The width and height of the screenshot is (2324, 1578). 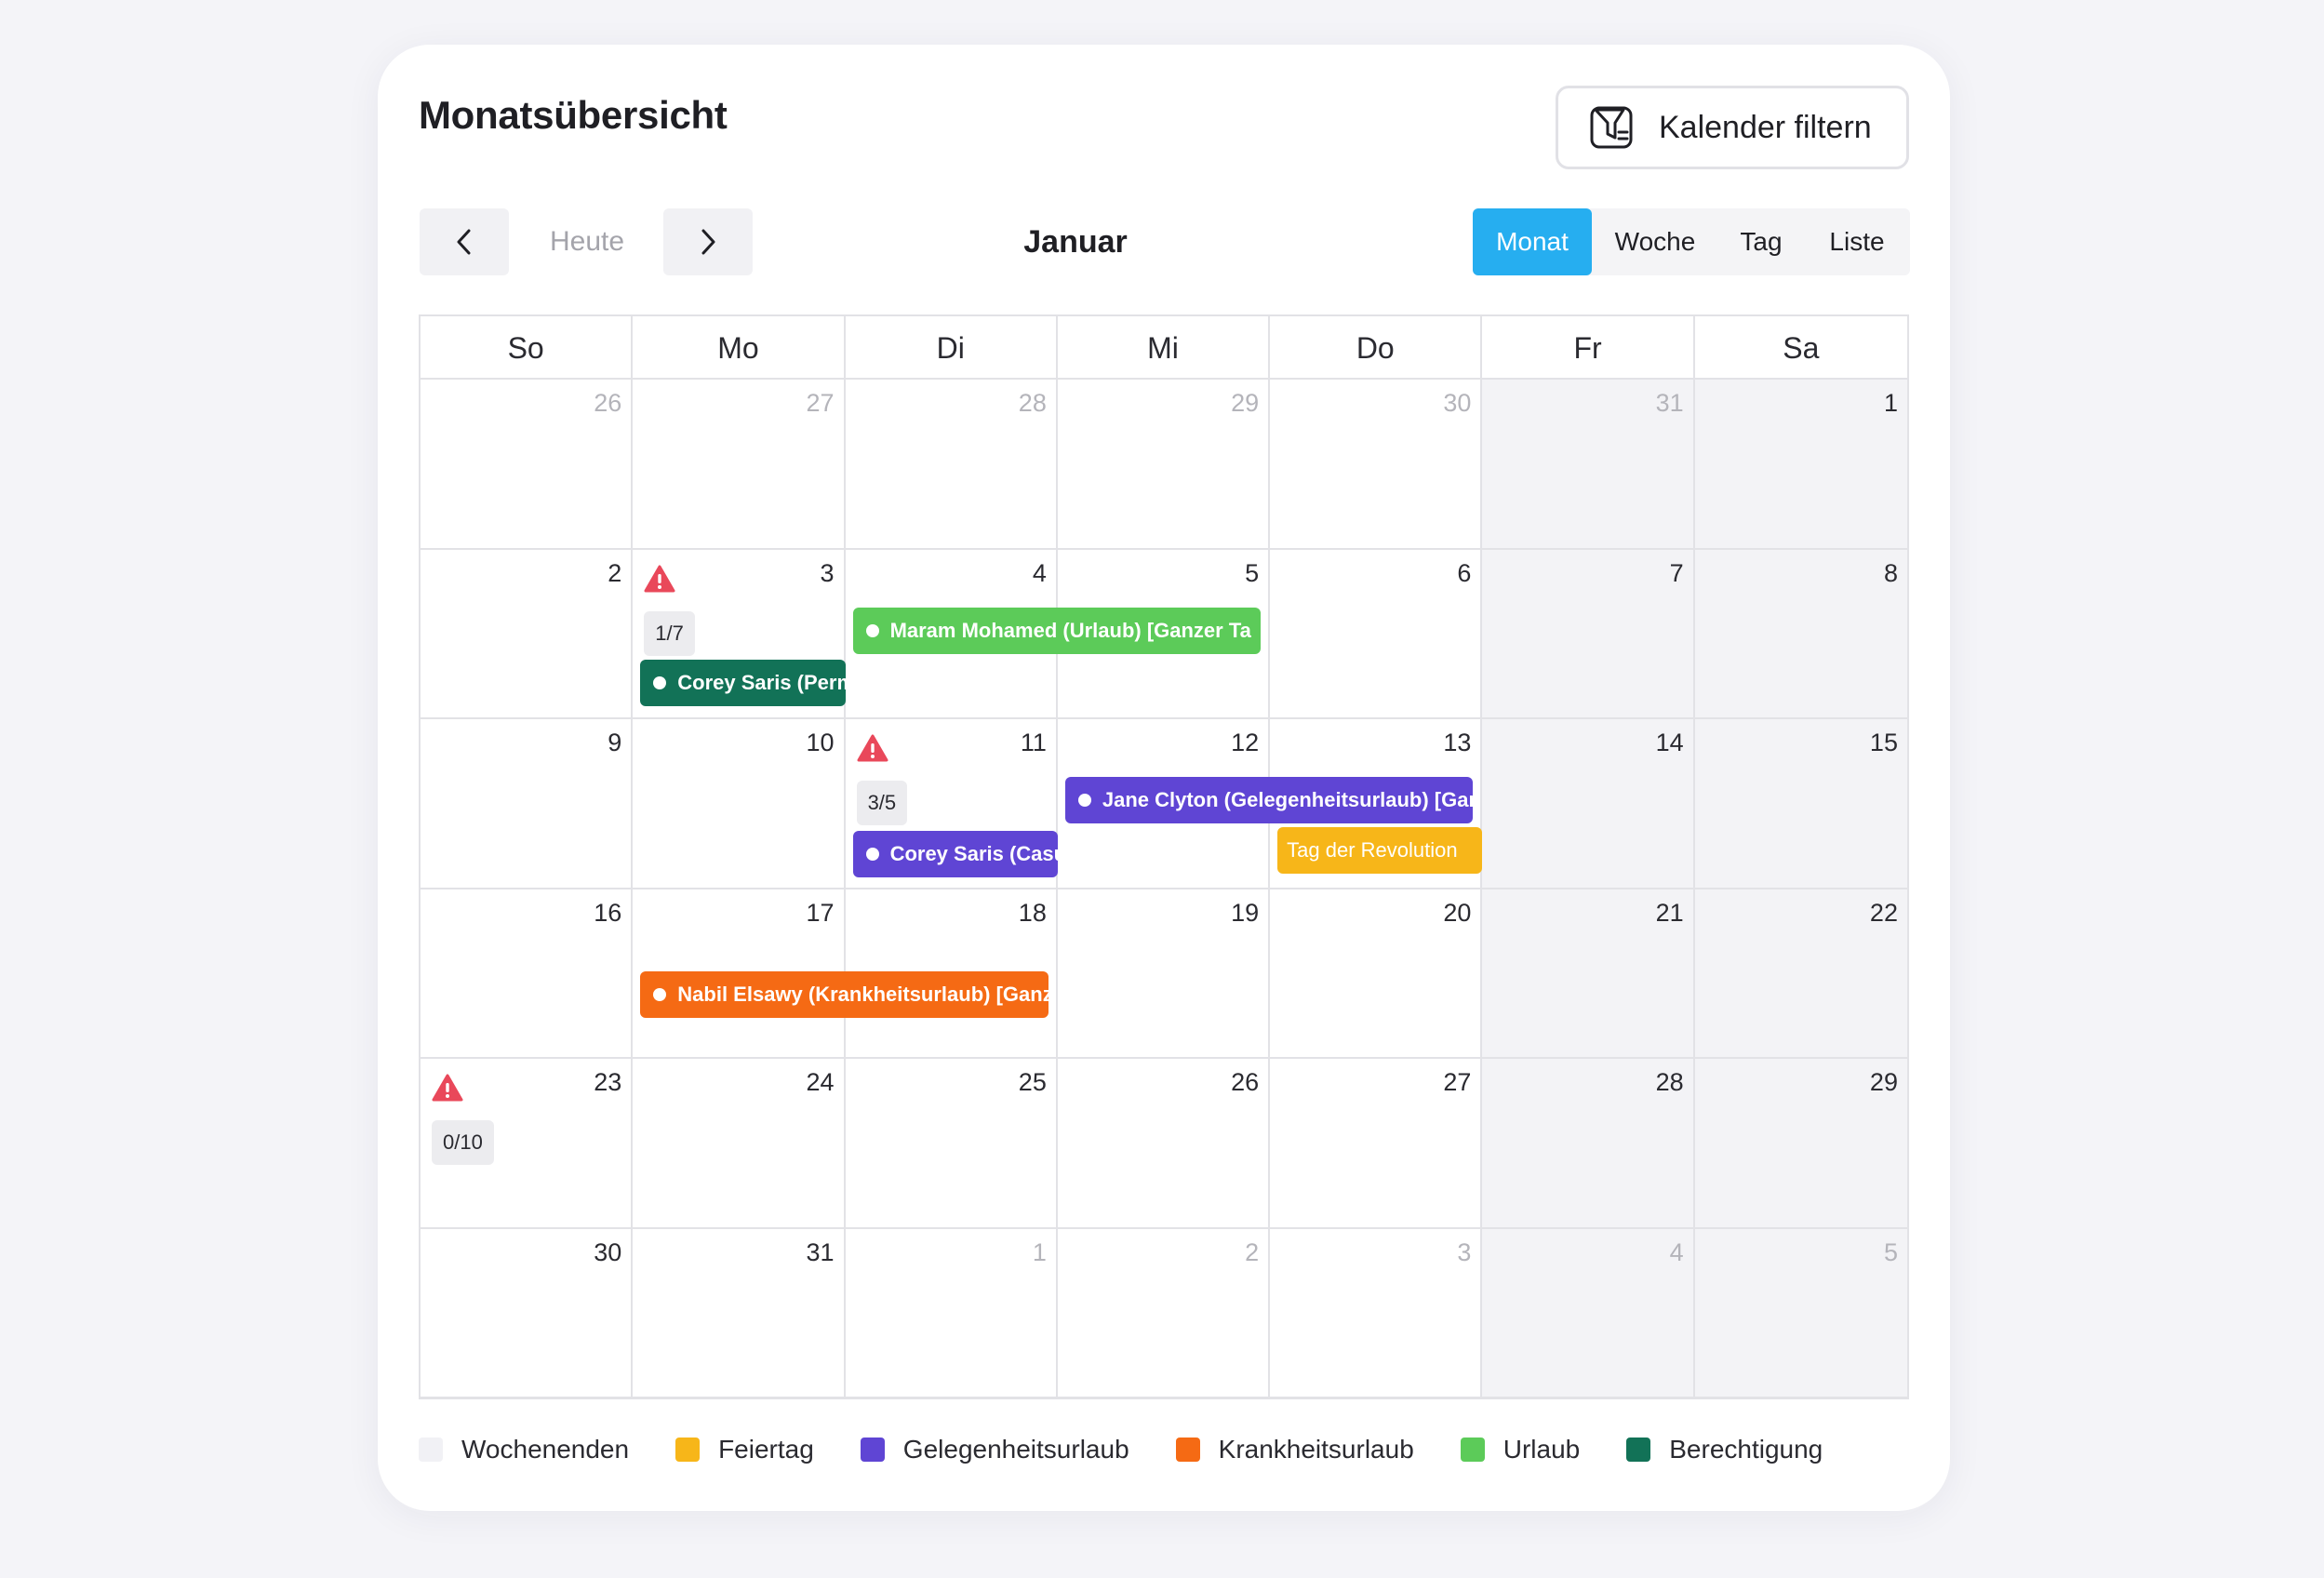 I want to click on calendar-day-cell: 5, so click(x=1800, y=1312).